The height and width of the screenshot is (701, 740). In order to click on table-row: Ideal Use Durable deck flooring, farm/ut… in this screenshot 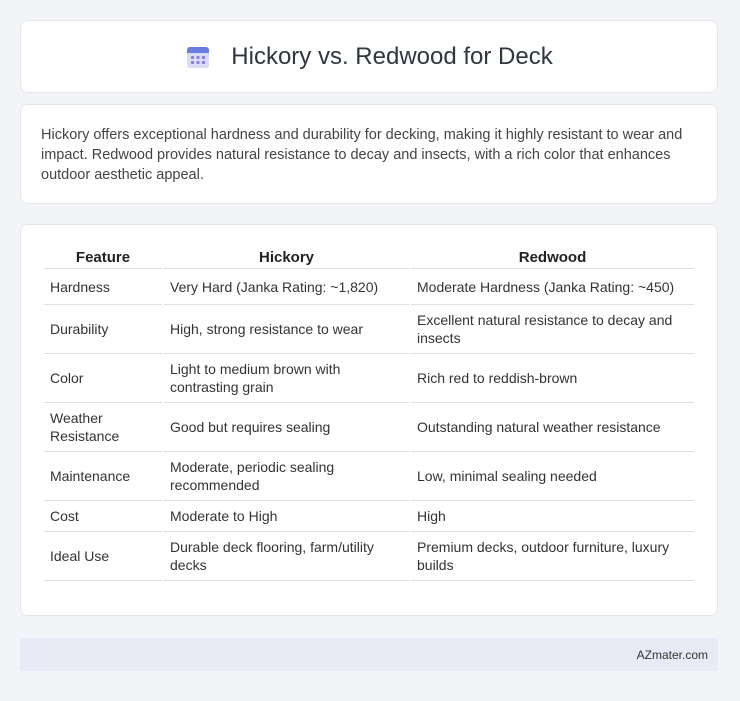, I will do `click(369, 556)`.